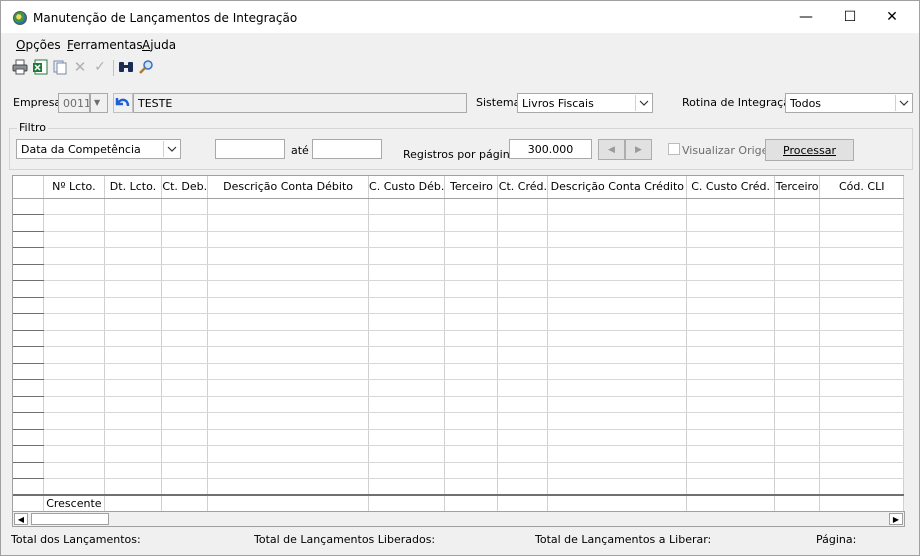 This screenshot has width=920, height=556. Describe the element at coordinates (347, 149) in the screenshot. I see `date-to-input` at that location.